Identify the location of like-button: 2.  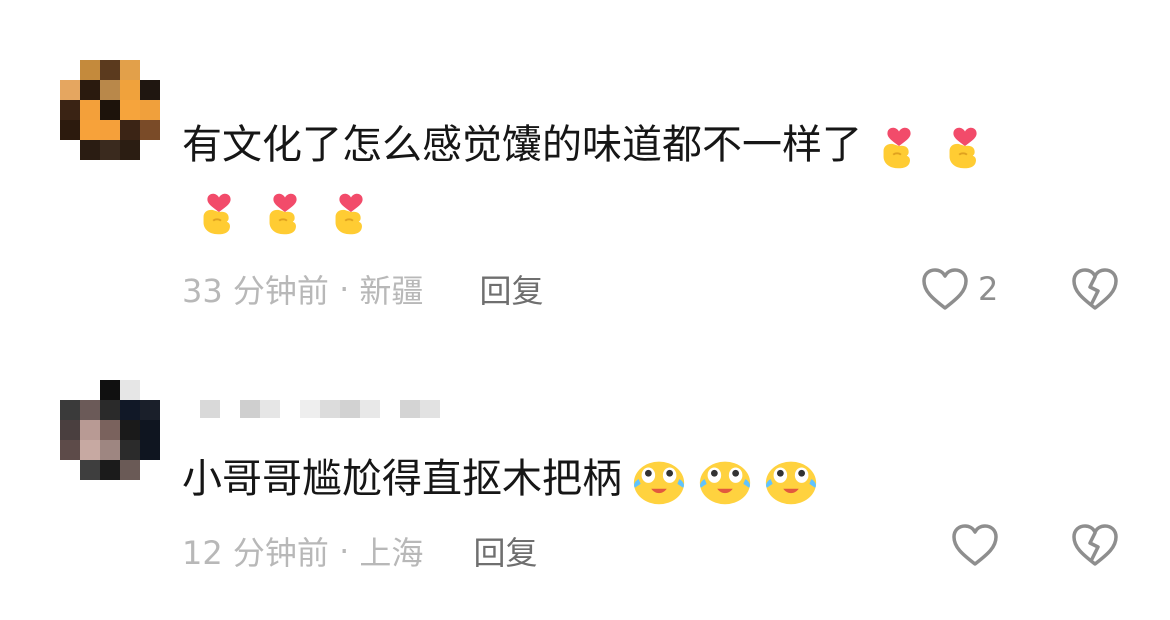
(959, 289).